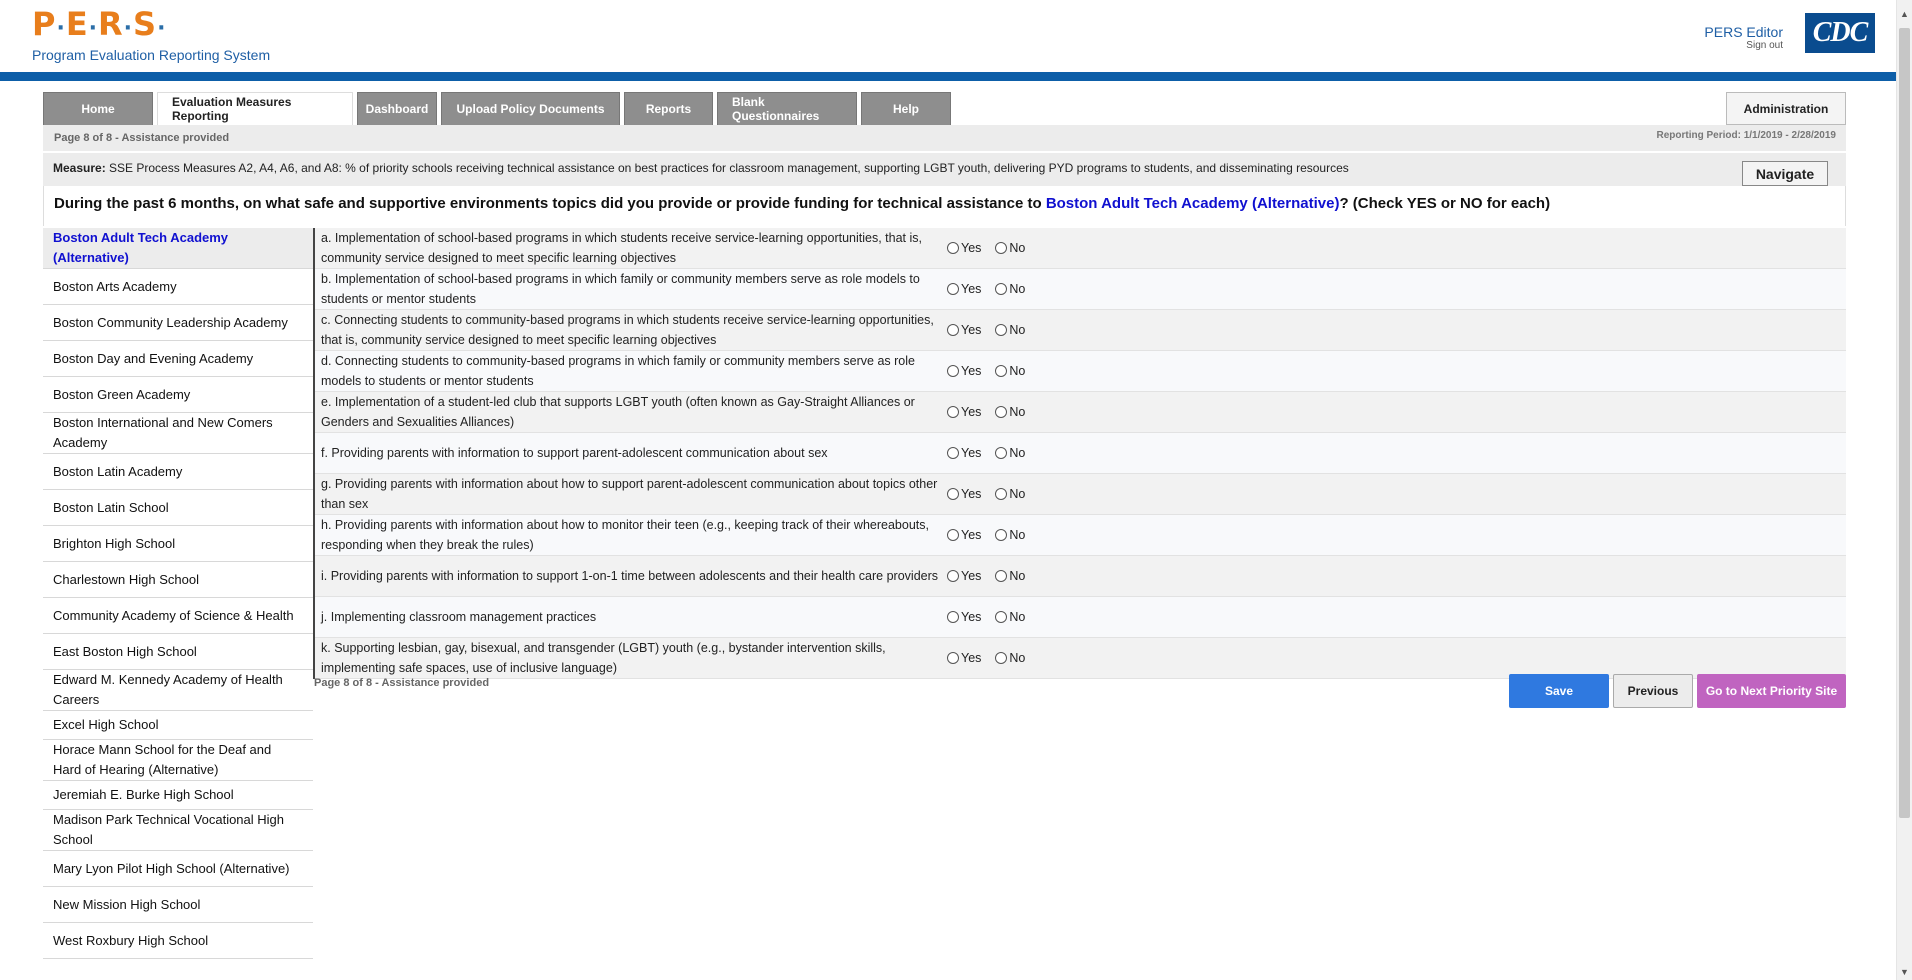 Image resolution: width=1912 pixels, height=980 pixels. What do you see at coordinates (906, 108) in the screenshot?
I see `tab-help: Help` at bounding box center [906, 108].